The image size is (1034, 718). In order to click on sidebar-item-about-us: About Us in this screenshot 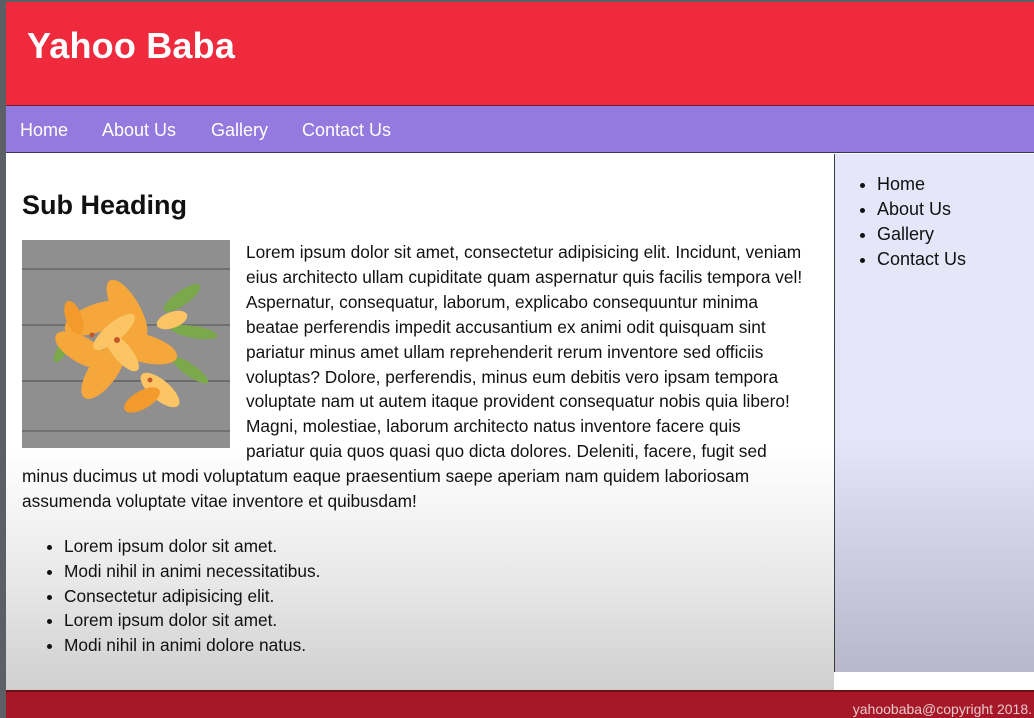, I will do `click(921, 209)`.